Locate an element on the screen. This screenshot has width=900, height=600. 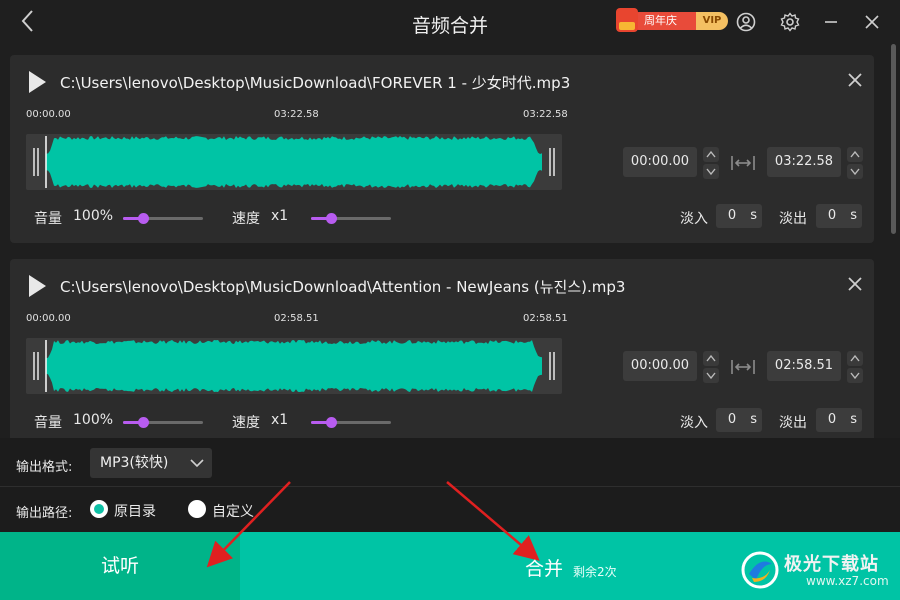
promo-label: 周年庆 is located at coordinates (665, 21).